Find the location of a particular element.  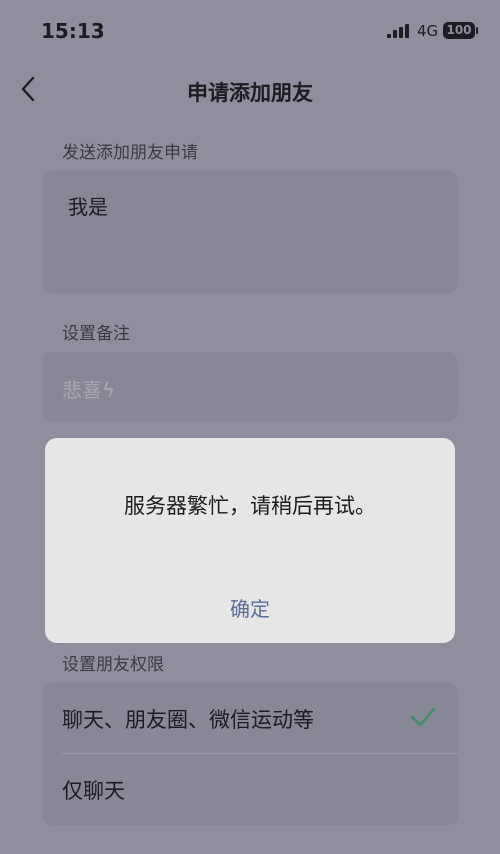

remark-section-label: 设置备注 is located at coordinates (96, 334).